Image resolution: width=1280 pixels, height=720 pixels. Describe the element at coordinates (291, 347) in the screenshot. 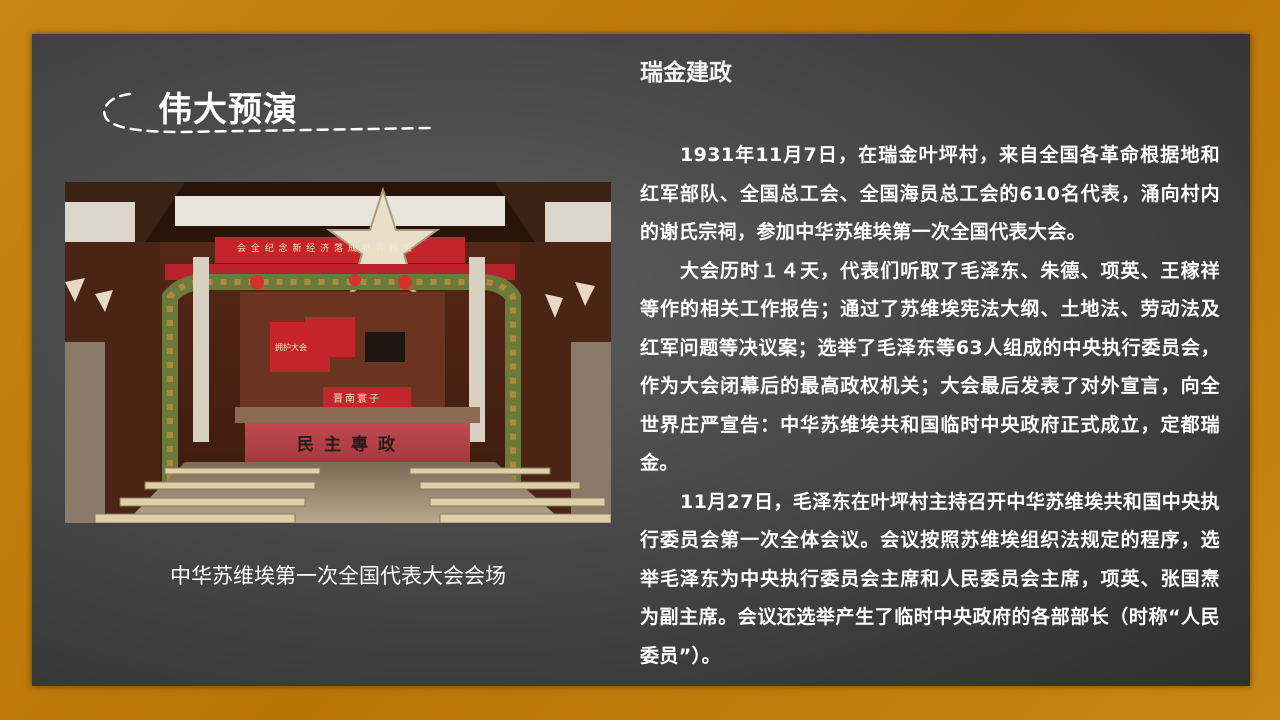

I see `photo-side-placard-text: 拥护大会` at that location.